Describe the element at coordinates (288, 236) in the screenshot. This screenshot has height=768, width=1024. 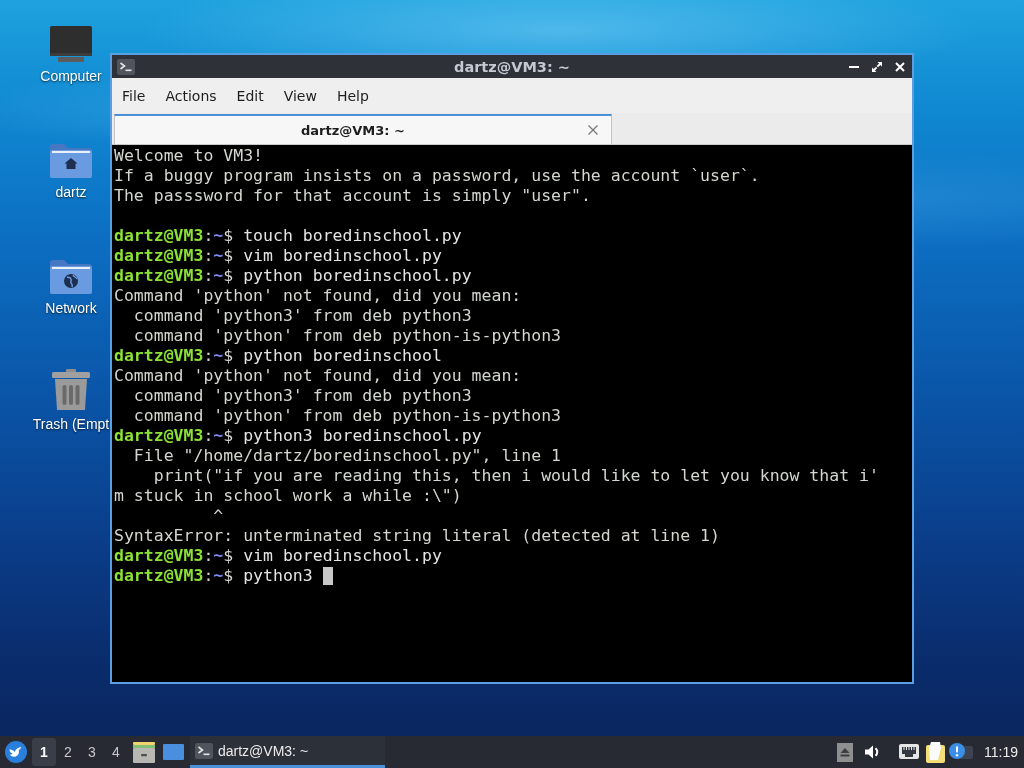
I see `prompt-line: dartz@VM3:~$ touch boredinschool.py` at that location.